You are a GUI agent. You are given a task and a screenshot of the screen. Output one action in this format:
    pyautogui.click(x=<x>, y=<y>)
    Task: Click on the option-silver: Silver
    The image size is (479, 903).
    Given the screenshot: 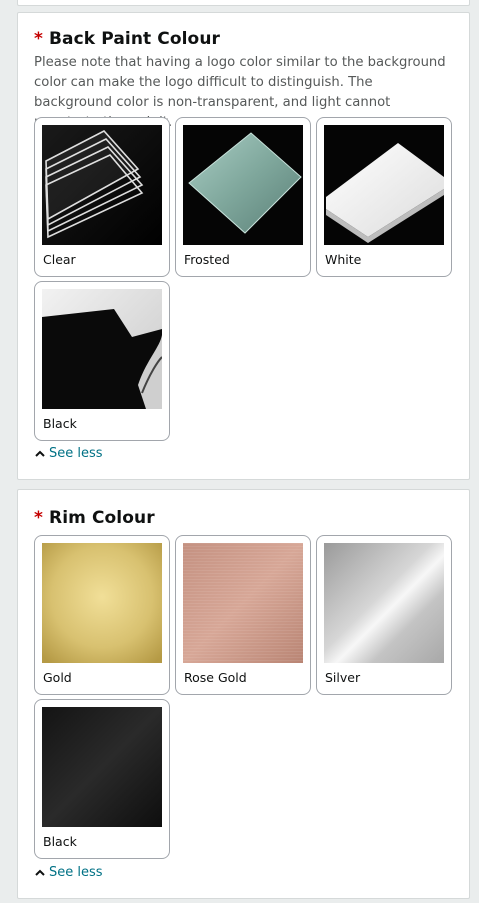 What is the action you would take?
    pyautogui.click(x=384, y=615)
    